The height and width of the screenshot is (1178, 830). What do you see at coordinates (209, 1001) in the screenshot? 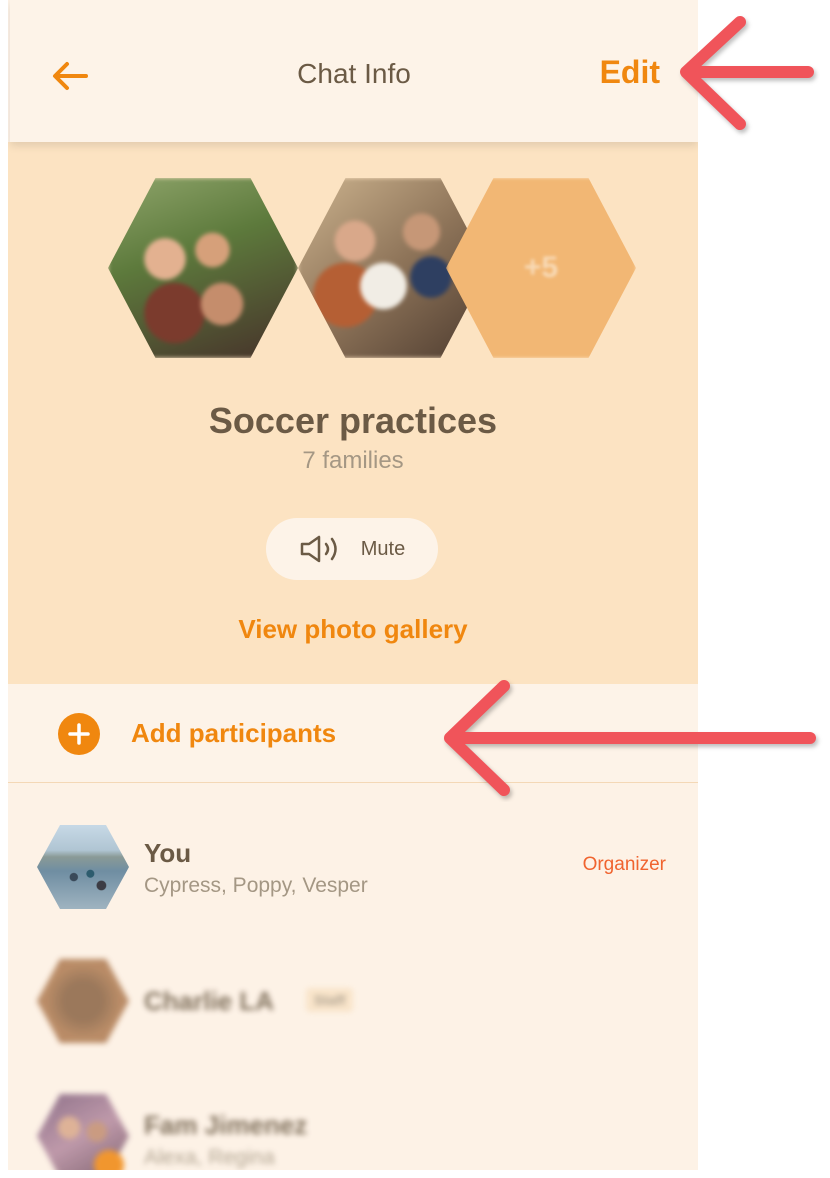
I see `participant-name: Charlie LA` at bounding box center [209, 1001].